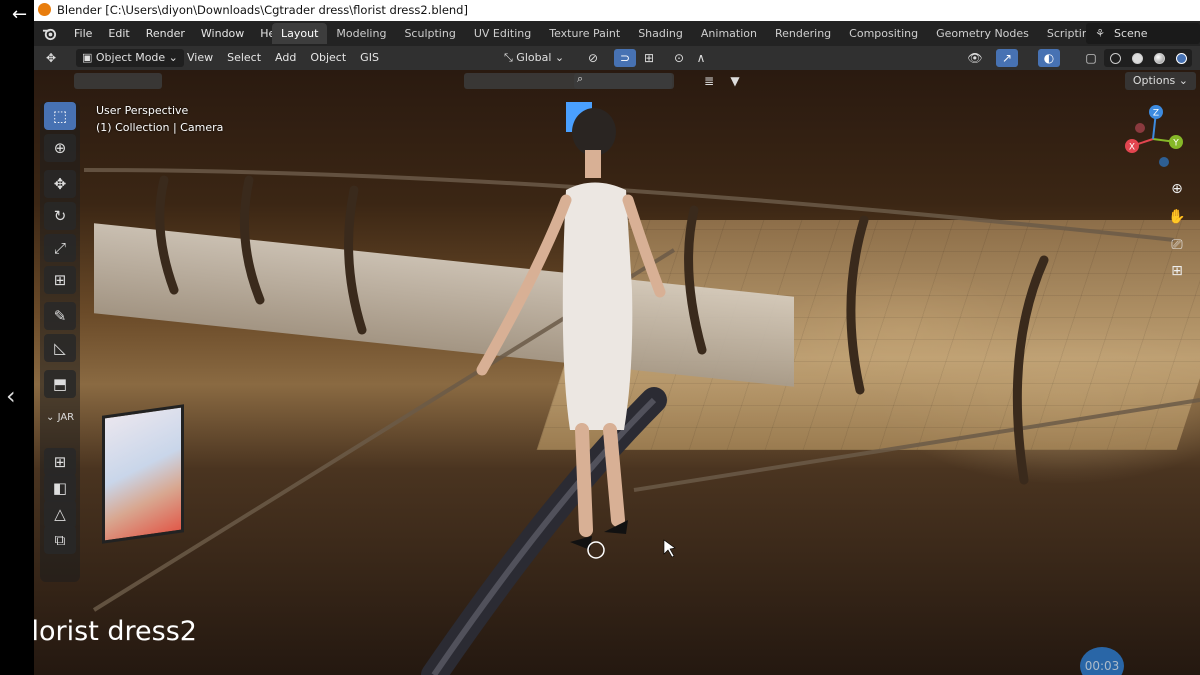 The height and width of the screenshot is (675, 1200). I want to click on measure-icon: ◺, so click(60, 348).